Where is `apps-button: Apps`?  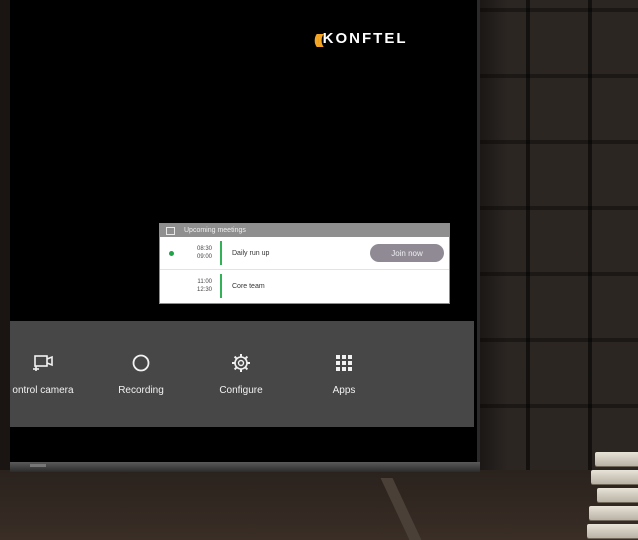
apps-button: Apps is located at coordinates (344, 373).